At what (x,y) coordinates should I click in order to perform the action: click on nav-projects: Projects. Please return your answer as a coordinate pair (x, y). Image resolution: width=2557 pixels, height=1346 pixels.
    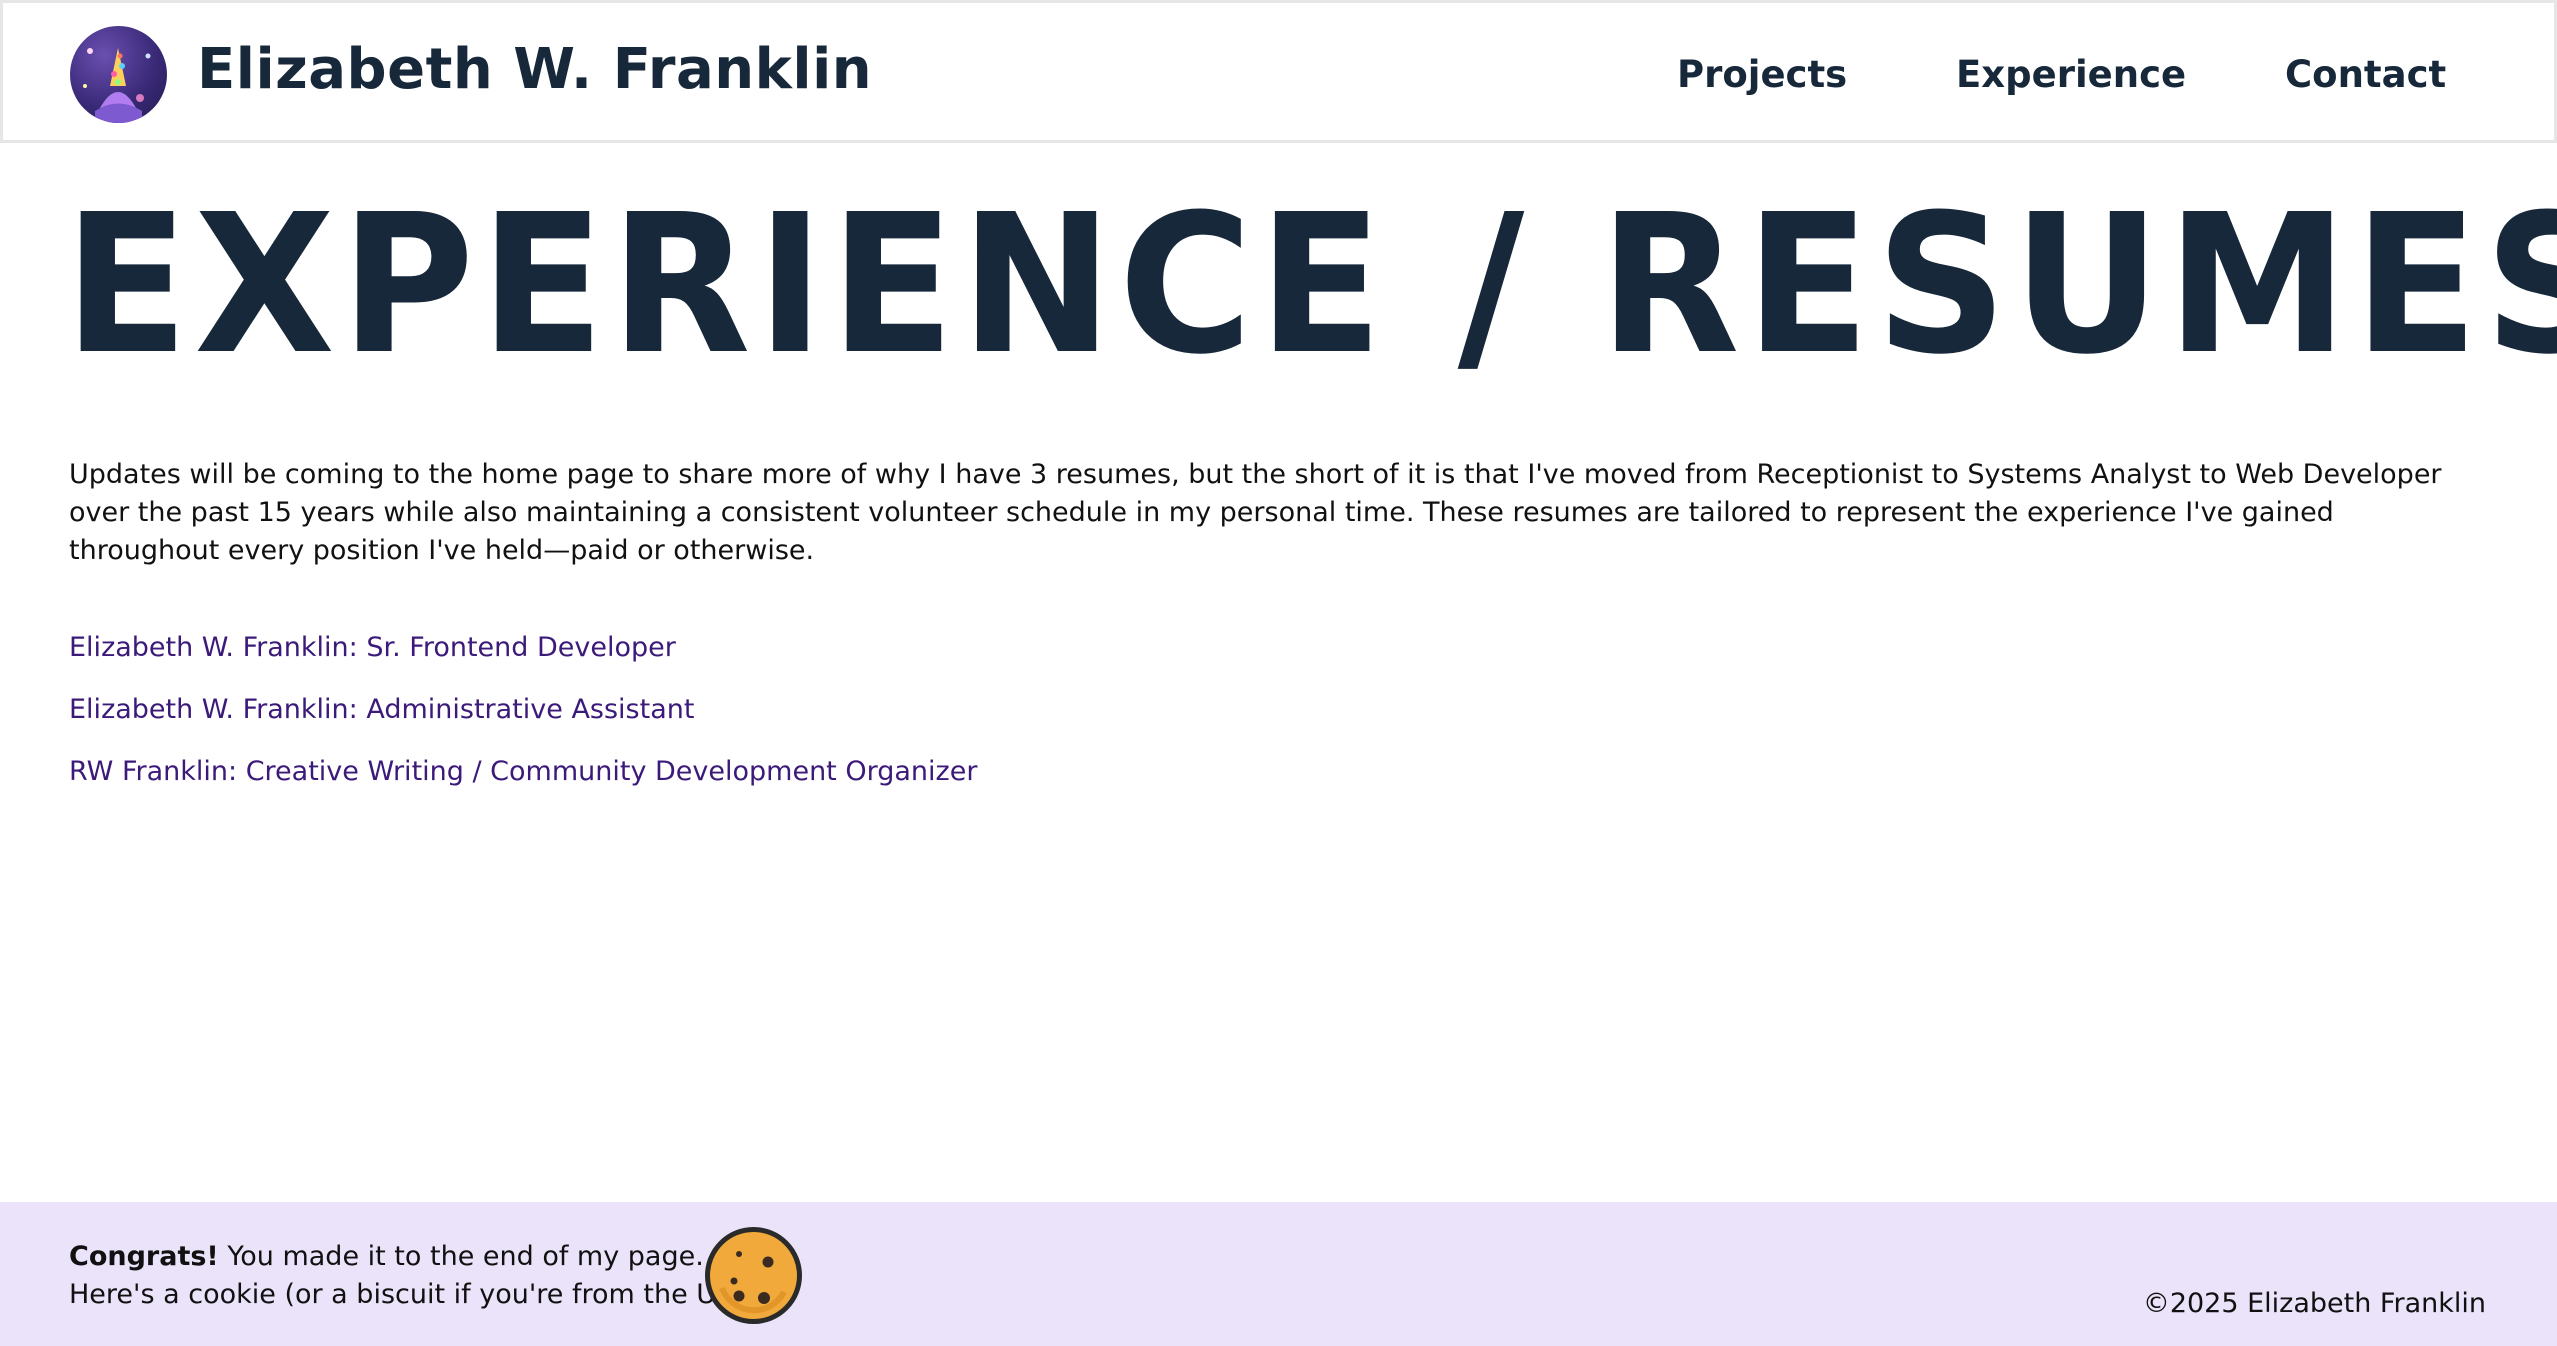
    Looking at the image, I should click on (1762, 74).